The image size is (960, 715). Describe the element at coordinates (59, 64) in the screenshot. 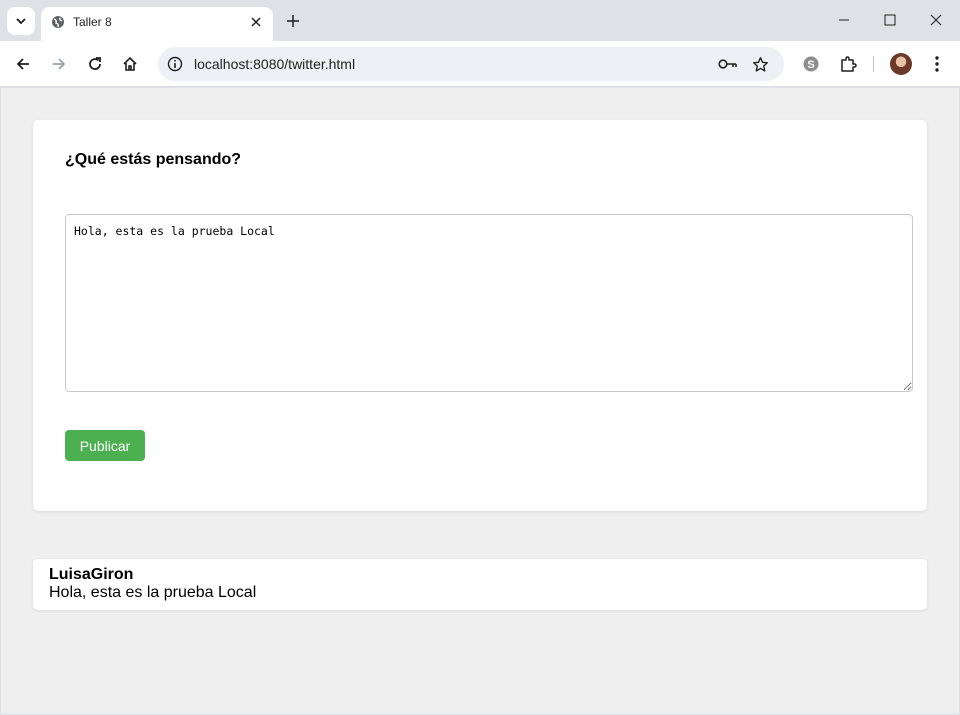

I see `arrow-right-icon` at that location.